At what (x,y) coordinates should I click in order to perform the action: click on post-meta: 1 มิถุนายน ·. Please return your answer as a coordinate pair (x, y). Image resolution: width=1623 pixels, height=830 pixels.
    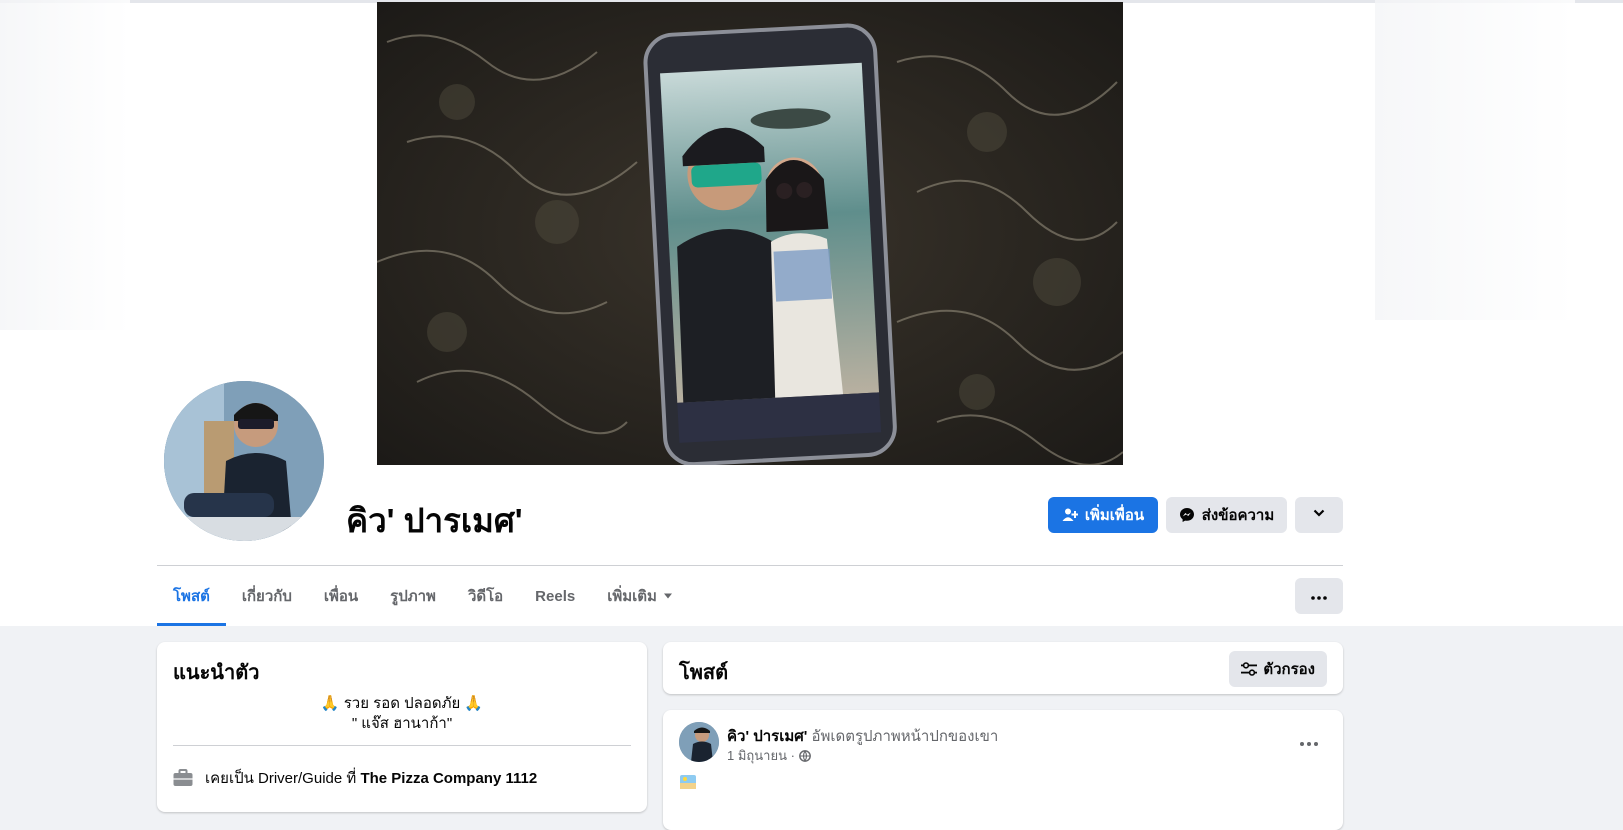
    Looking at the image, I should click on (769, 755).